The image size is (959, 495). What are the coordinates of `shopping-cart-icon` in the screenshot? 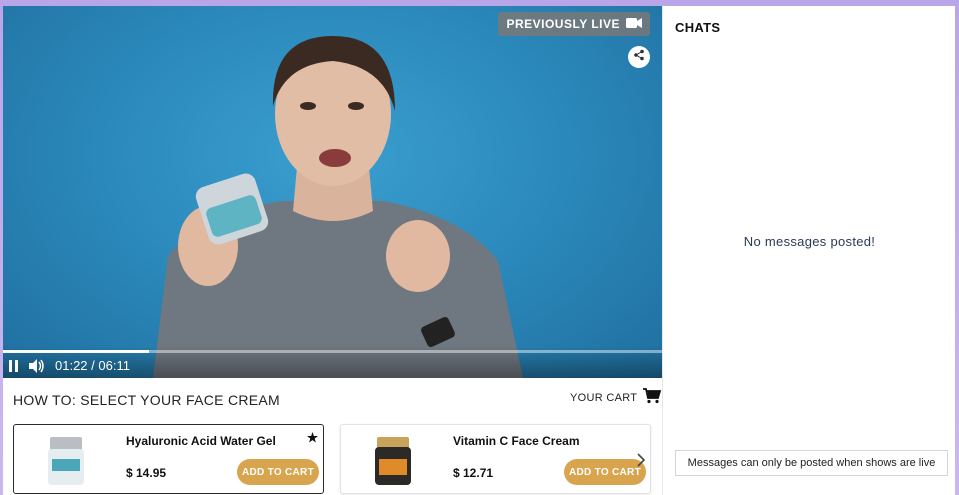 It's located at (652, 397).